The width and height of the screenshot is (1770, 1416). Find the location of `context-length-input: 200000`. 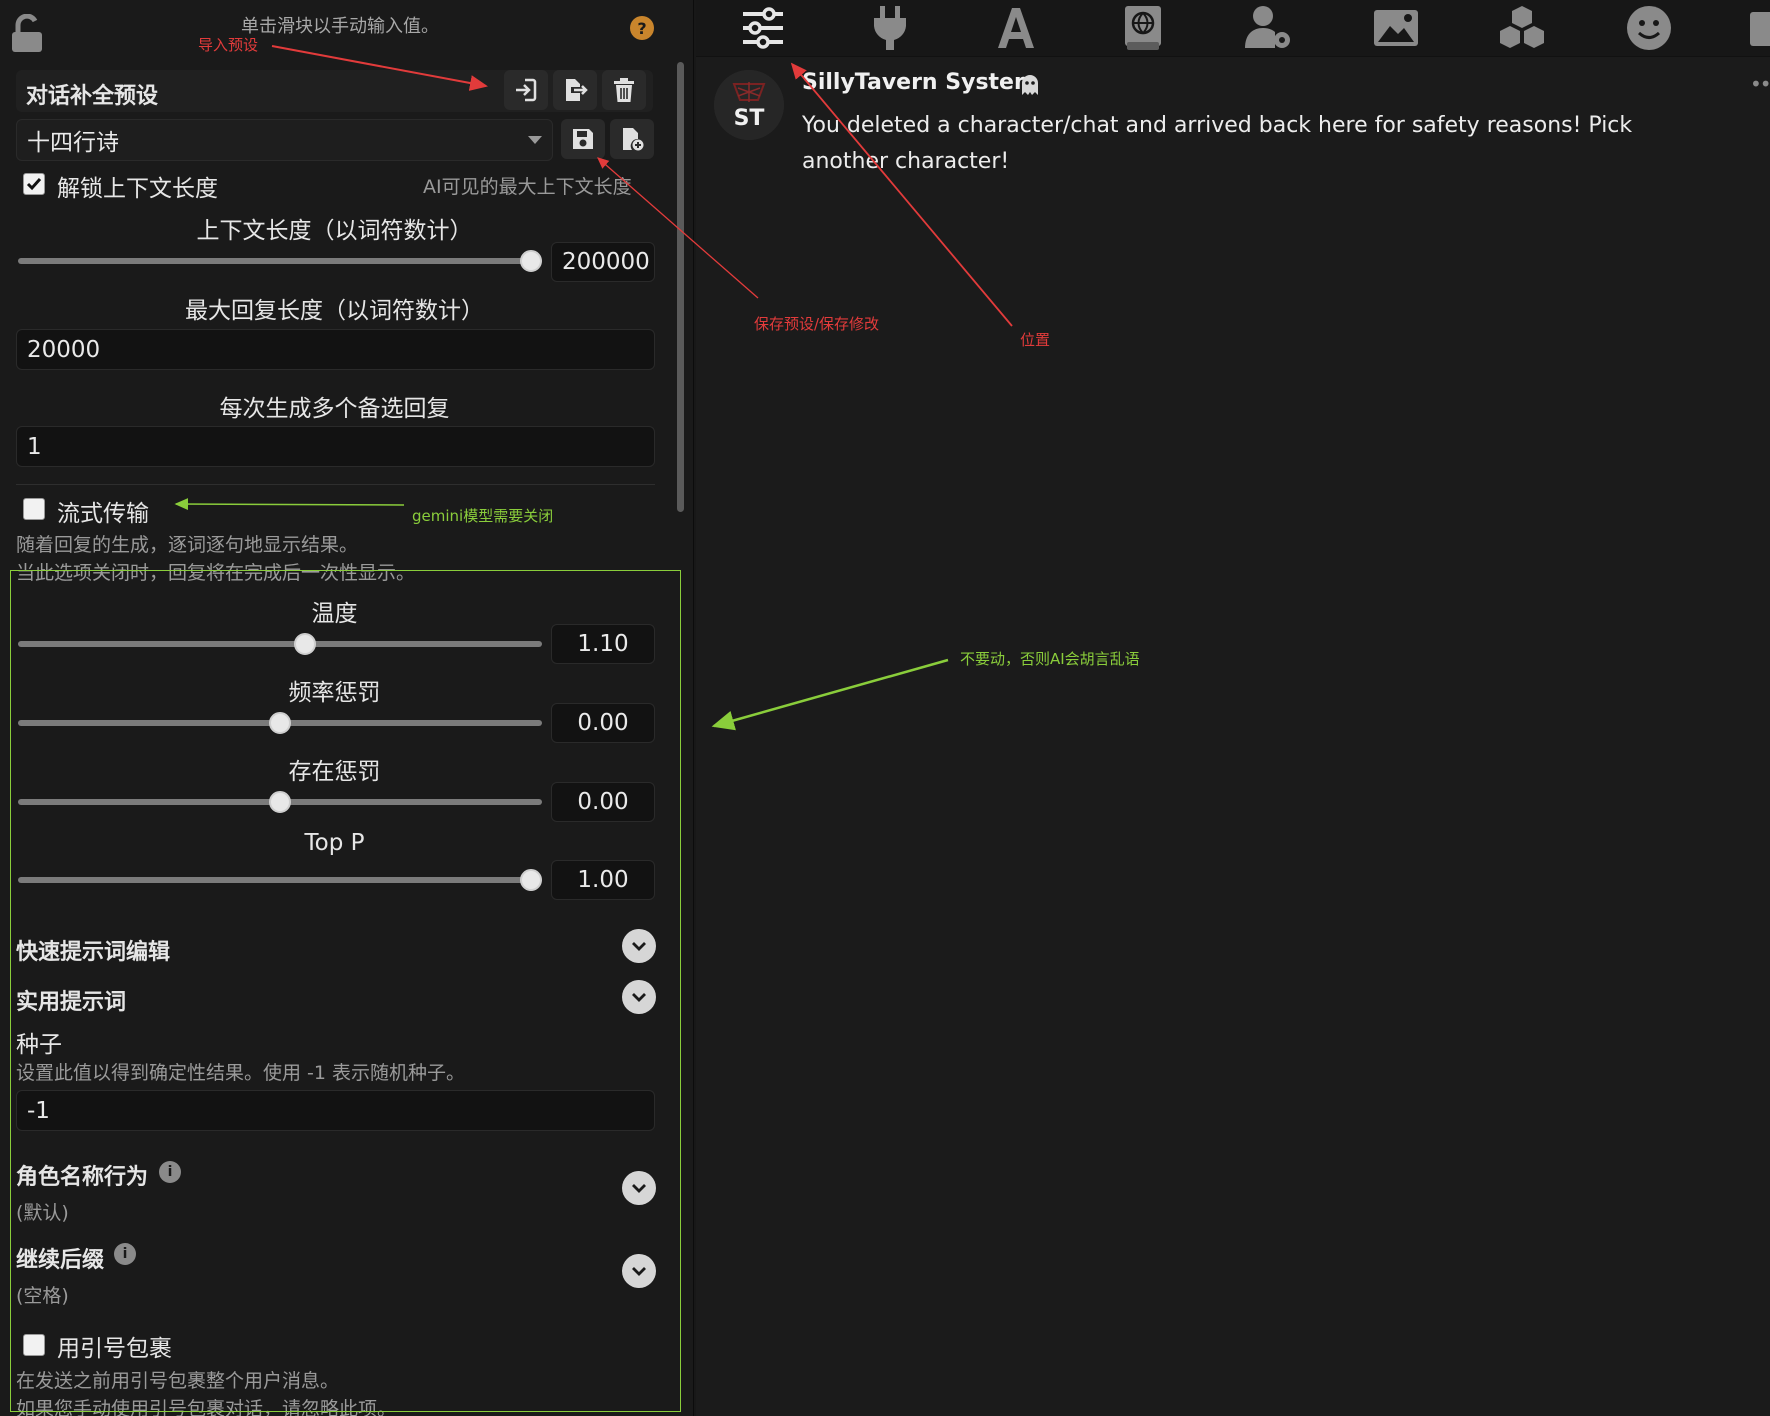

context-length-input: 200000 is located at coordinates (603, 262).